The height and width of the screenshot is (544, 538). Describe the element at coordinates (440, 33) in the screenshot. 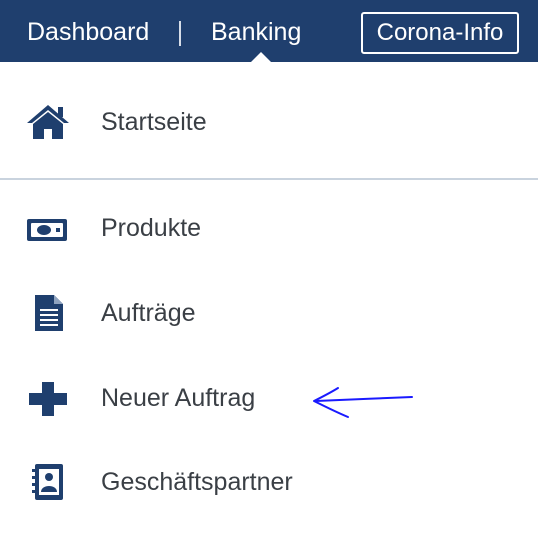

I see `corona-info-button: Corona-Info` at that location.